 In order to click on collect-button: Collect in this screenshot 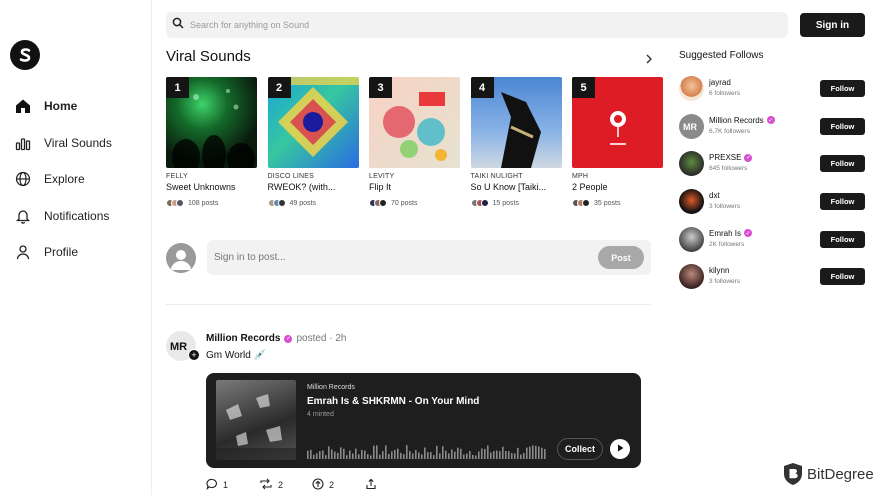, I will do `click(580, 449)`.